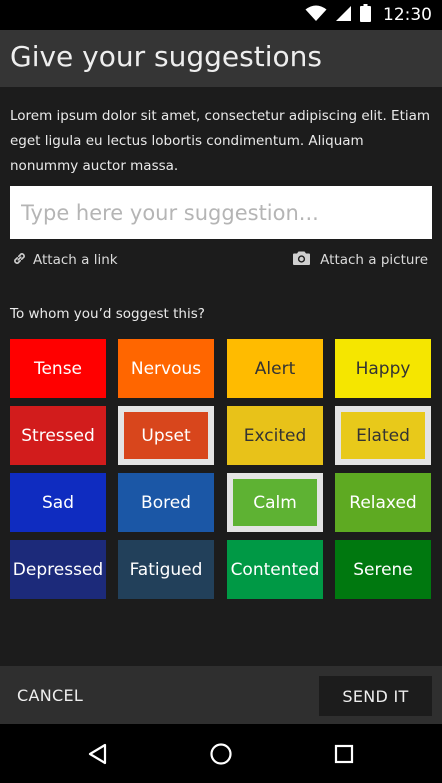 The height and width of the screenshot is (783, 442). I want to click on mood-label: Sad, so click(58, 502).